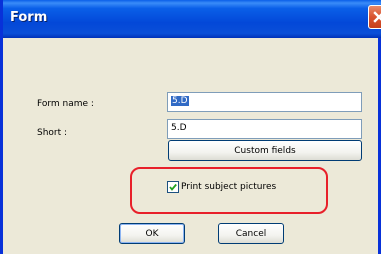 Image resolution: width=381 pixels, height=254 pixels. What do you see at coordinates (377, 17) in the screenshot?
I see `close-icon` at bounding box center [377, 17].